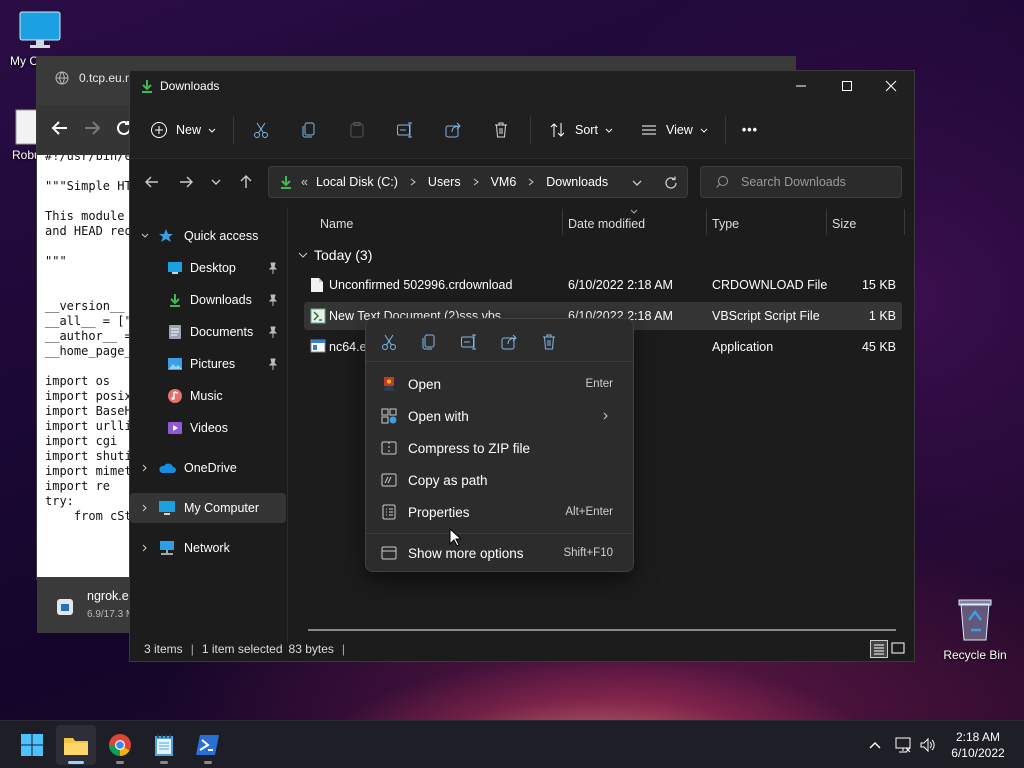 This screenshot has width=1024, height=768. I want to click on script-file-icon, so click(318, 316).